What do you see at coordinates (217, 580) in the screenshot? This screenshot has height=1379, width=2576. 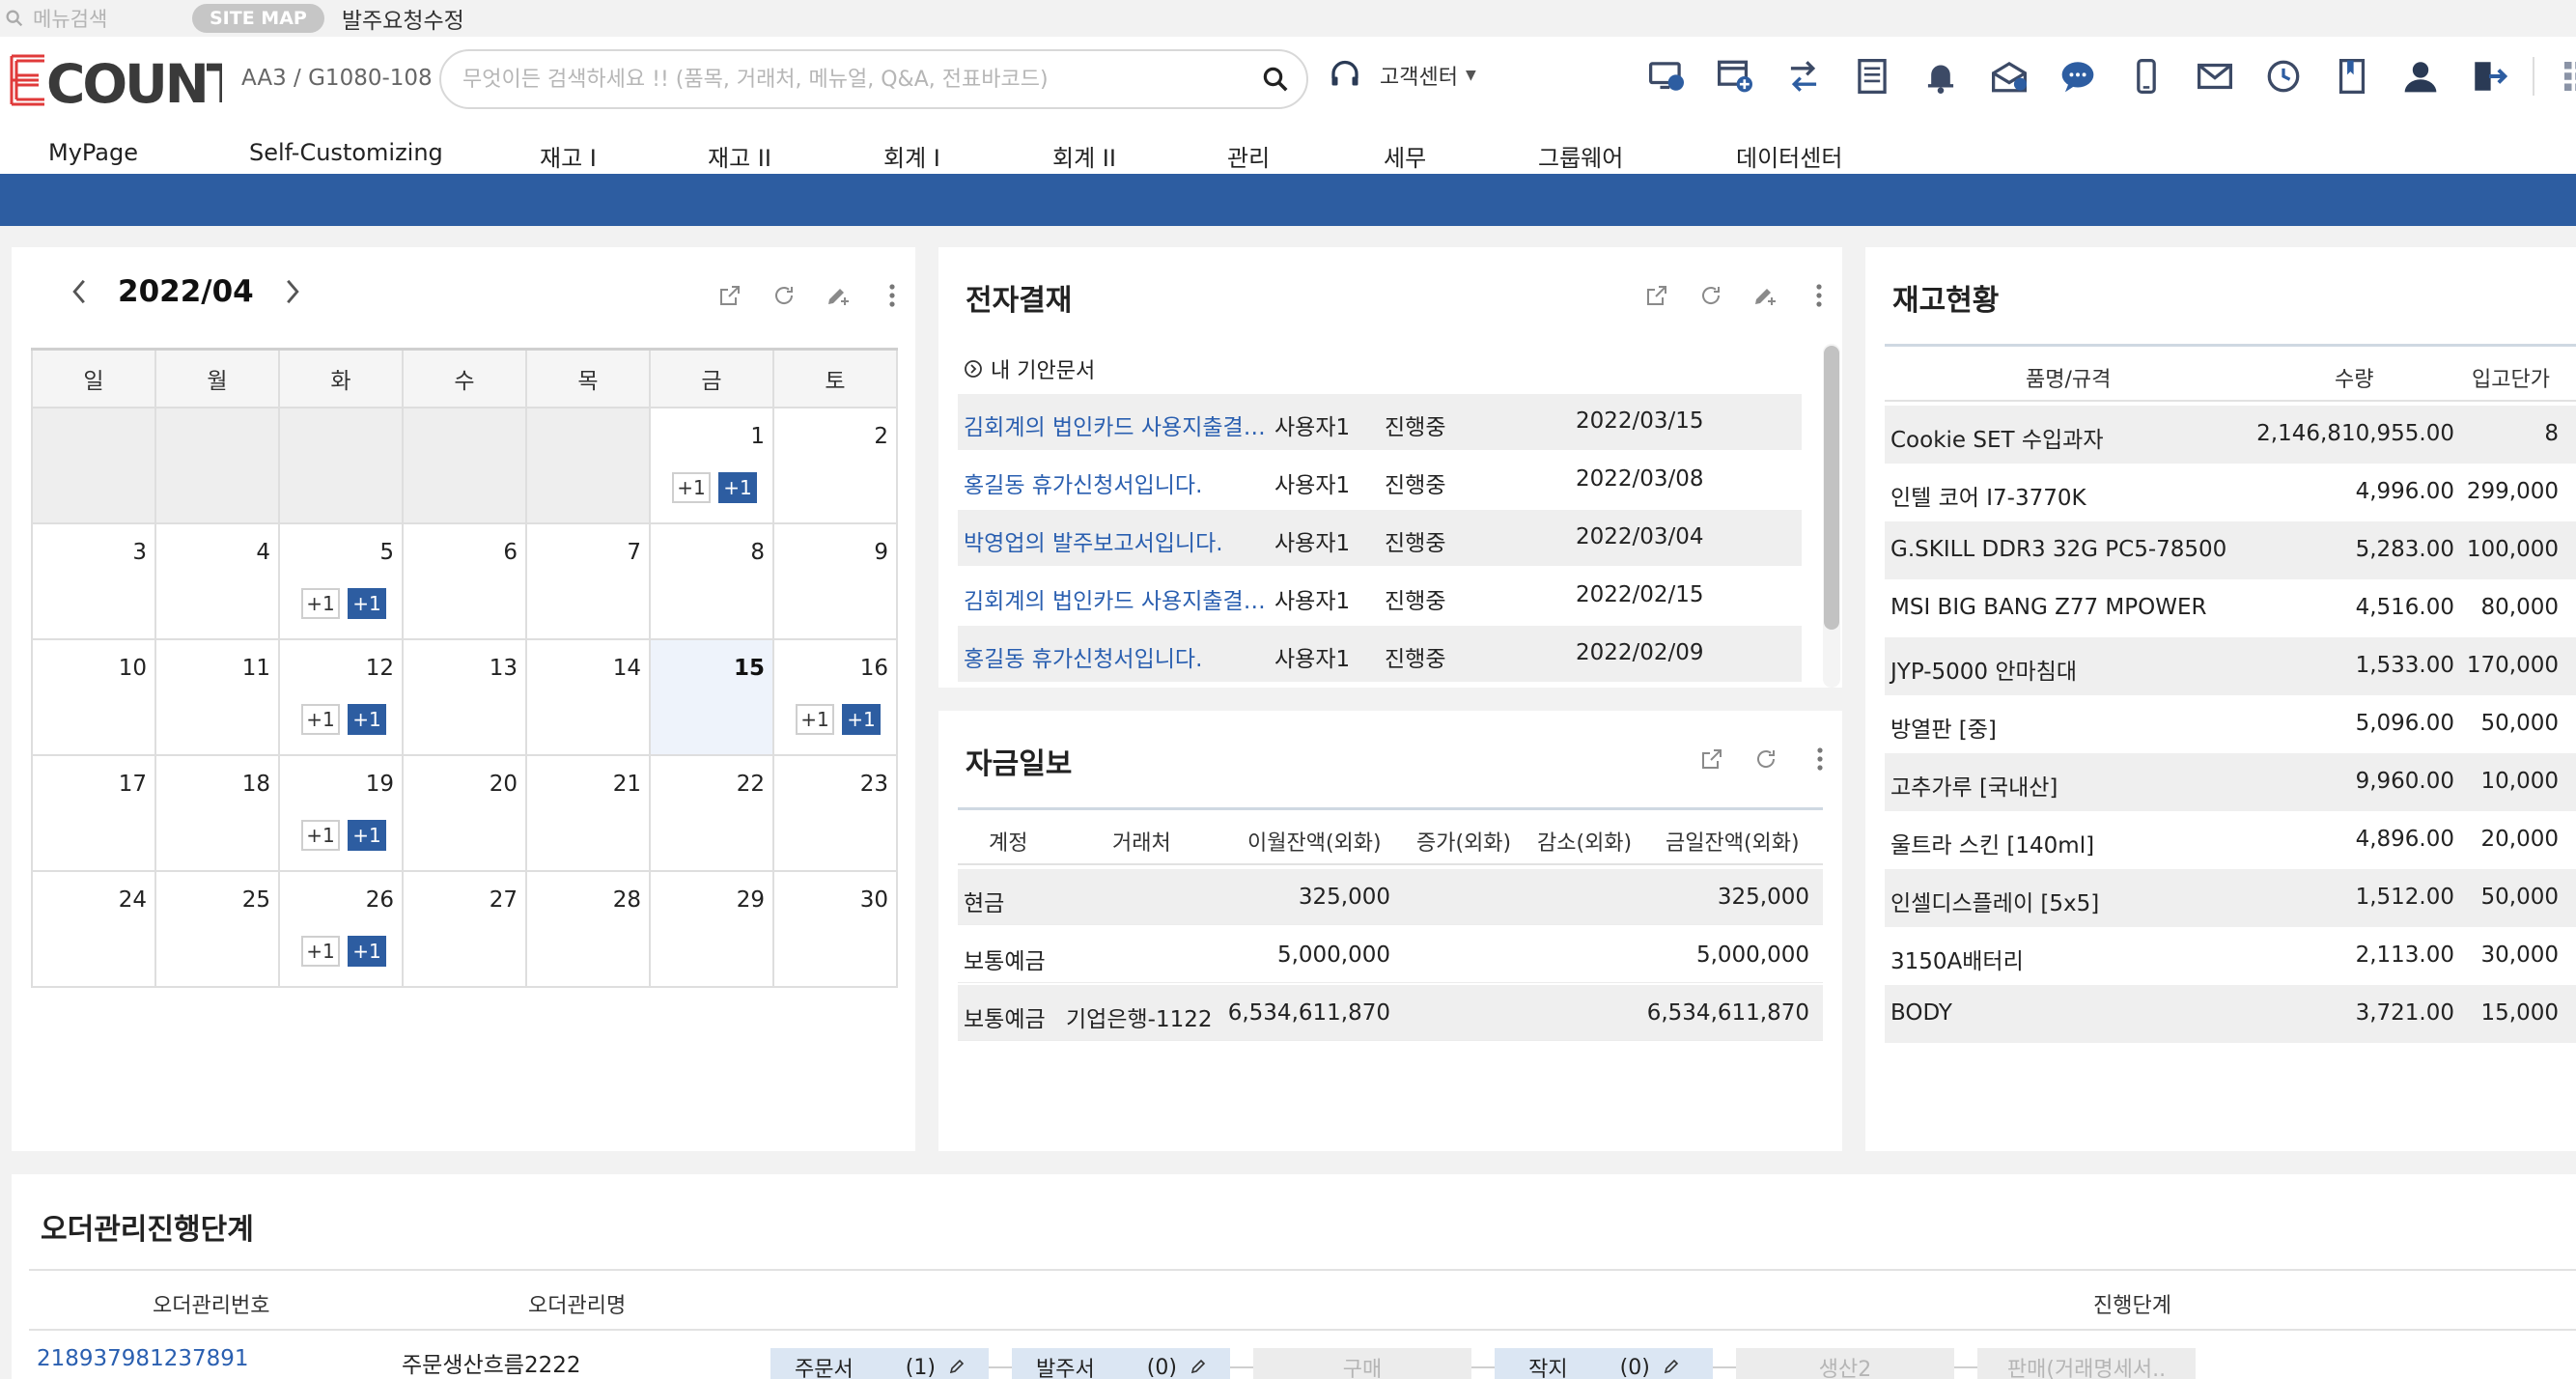 I see `calendar-day: 4` at bounding box center [217, 580].